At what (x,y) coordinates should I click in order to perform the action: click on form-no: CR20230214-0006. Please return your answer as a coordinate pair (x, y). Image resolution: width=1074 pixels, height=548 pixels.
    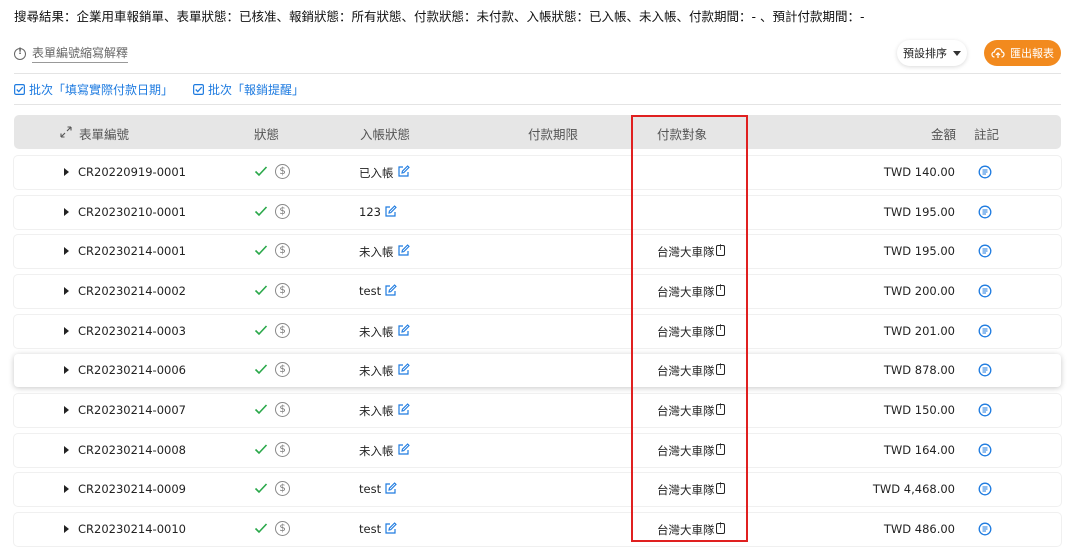
    Looking at the image, I should click on (132, 370).